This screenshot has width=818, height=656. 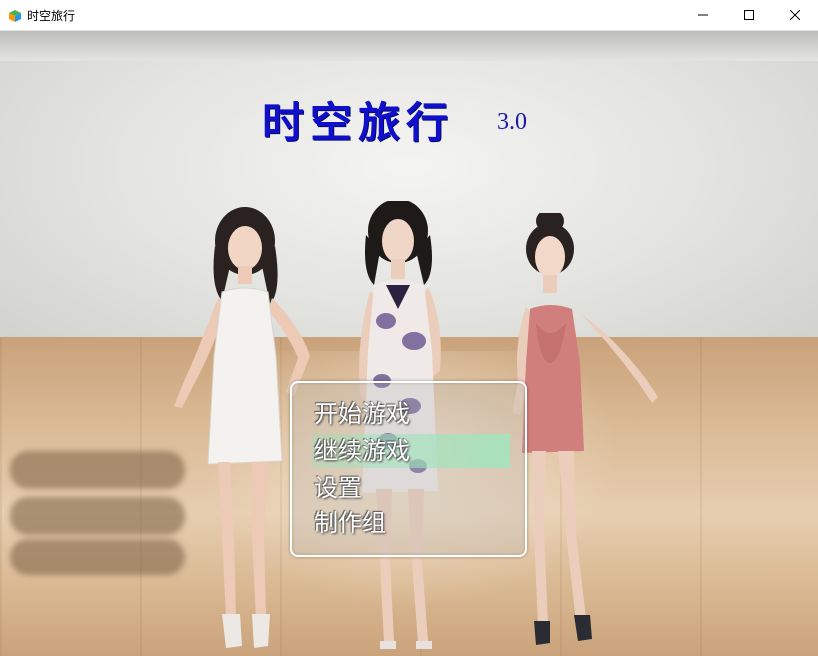 I want to click on close-button, so click(x=795, y=15).